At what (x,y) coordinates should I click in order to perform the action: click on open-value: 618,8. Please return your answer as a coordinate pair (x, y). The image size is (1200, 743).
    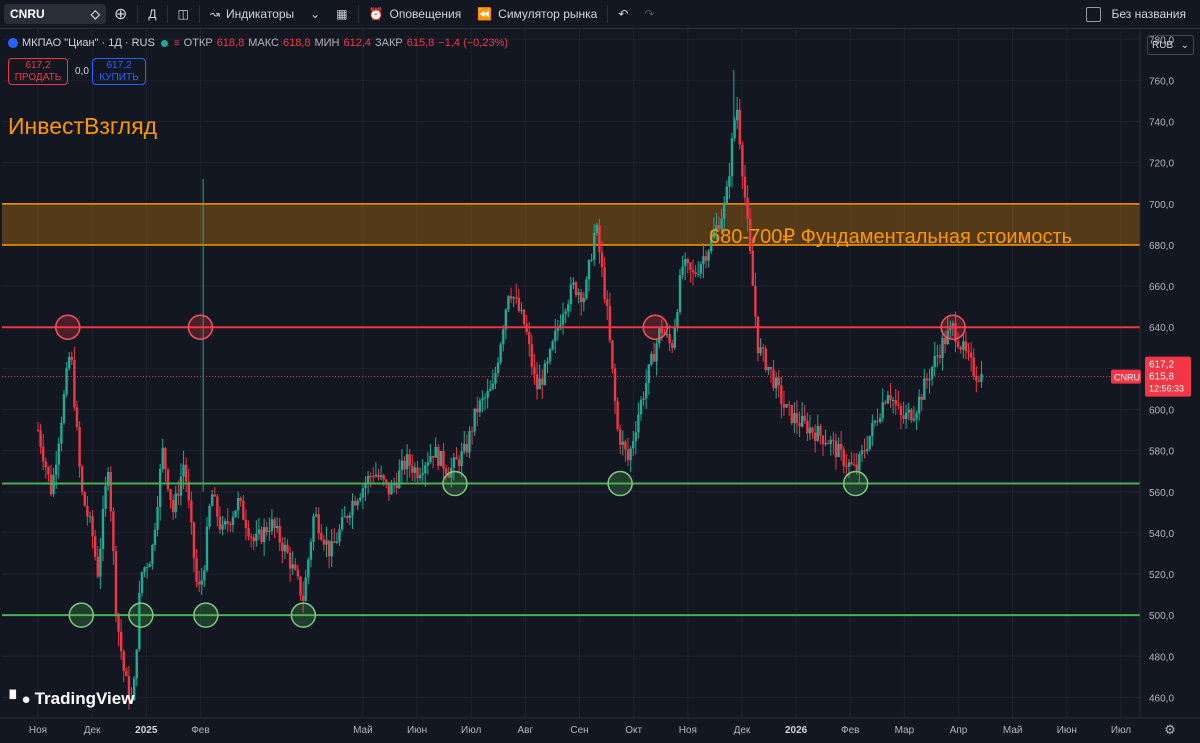
    Looking at the image, I should click on (230, 43).